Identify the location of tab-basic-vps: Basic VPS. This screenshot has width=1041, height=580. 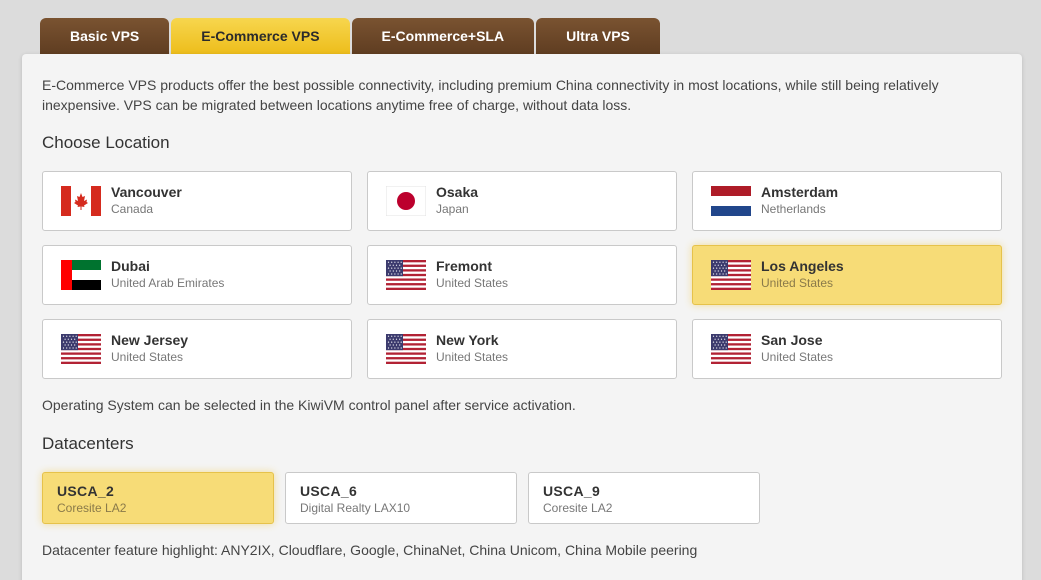
(105, 36).